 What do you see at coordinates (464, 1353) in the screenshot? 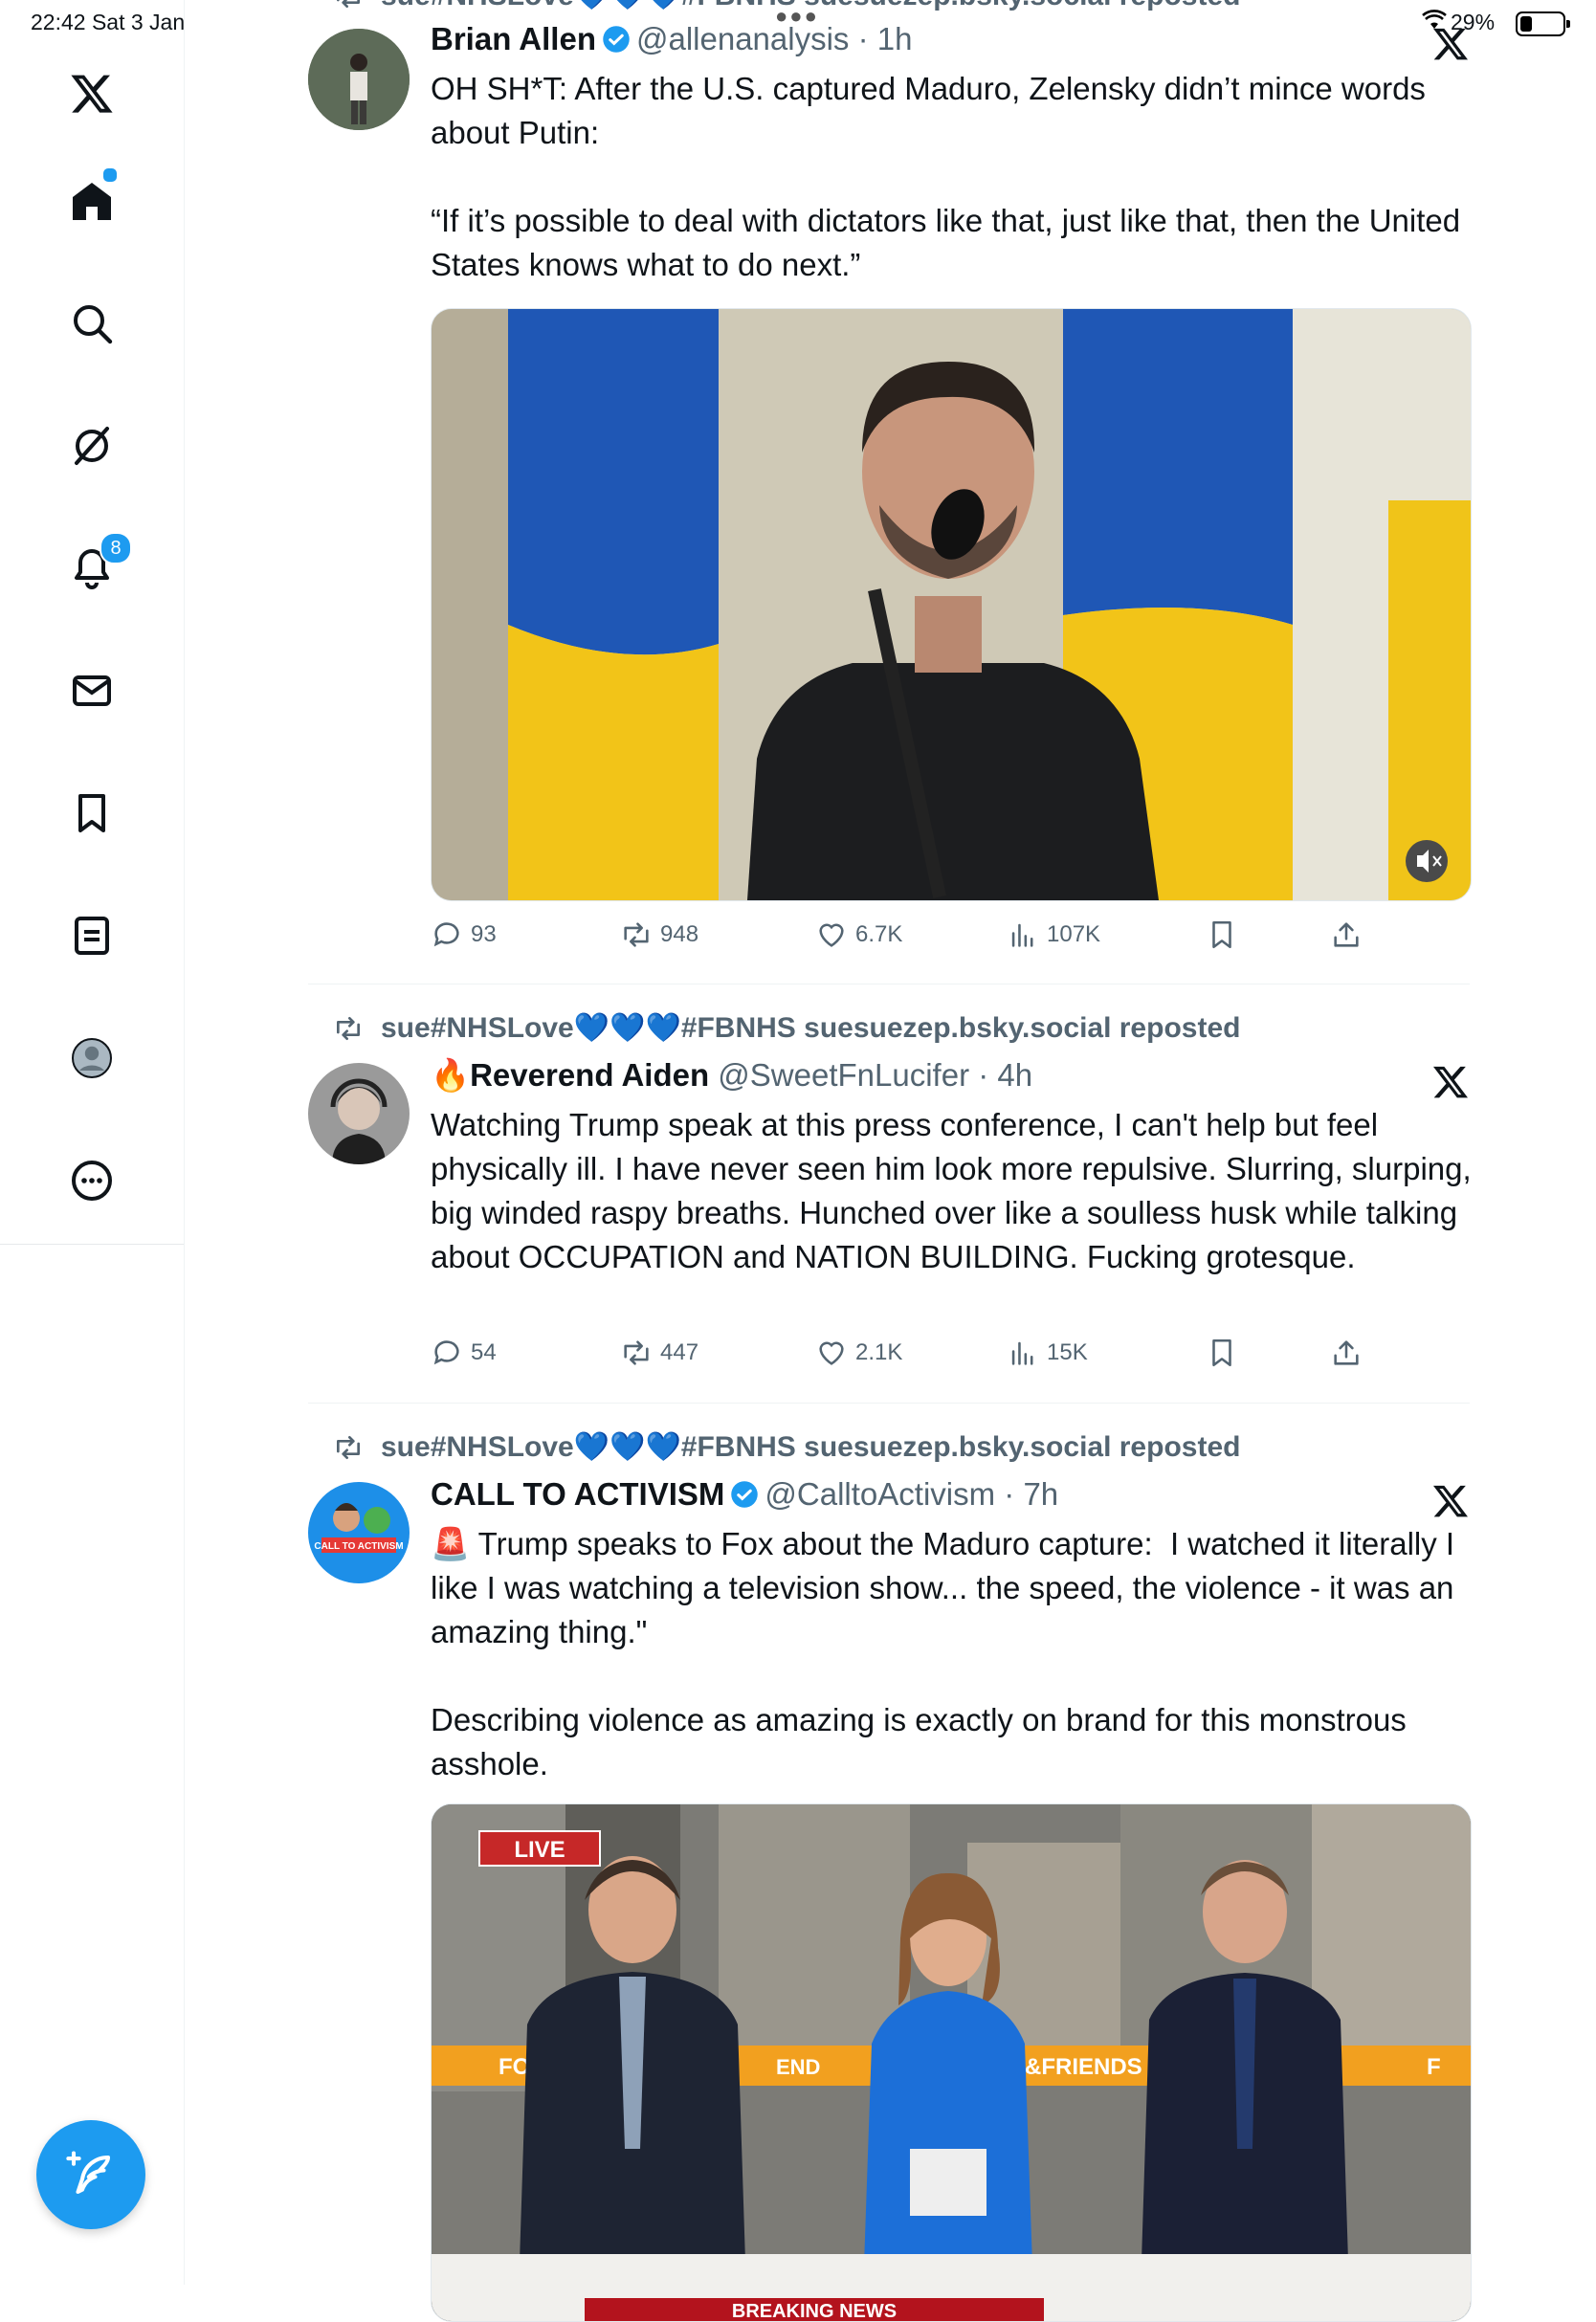
I see `reply-button: 54` at bounding box center [464, 1353].